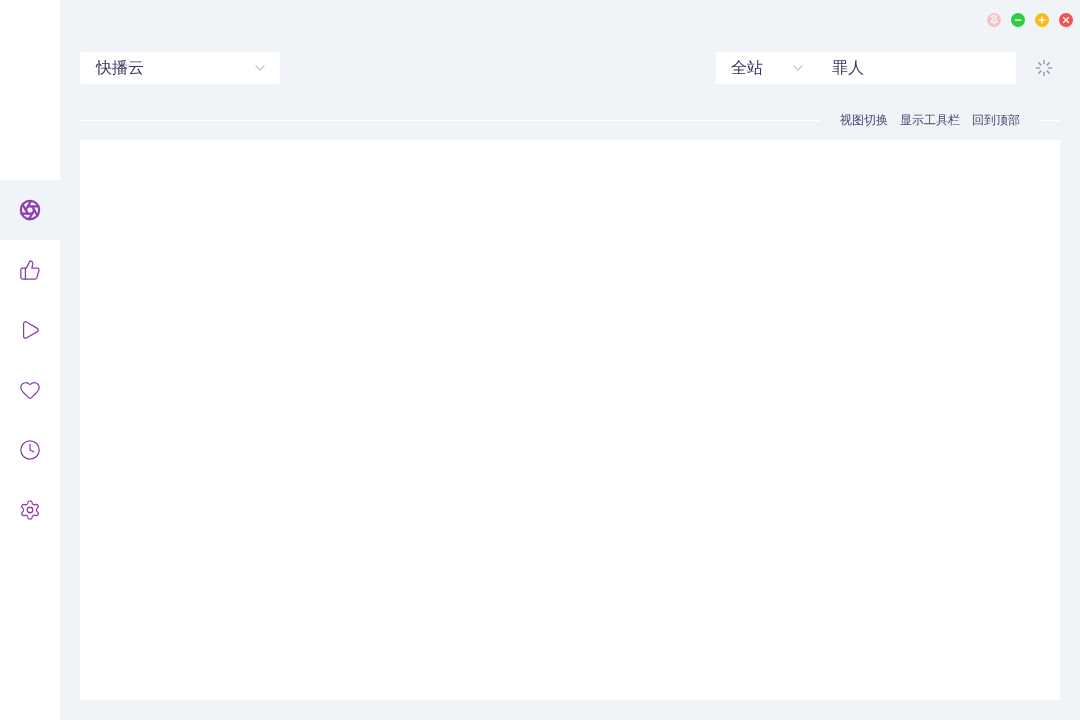 The image size is (1080, 720). Describe the element at coordinates (30, 510) in the screenshot. I see `settings-icon` at that location.